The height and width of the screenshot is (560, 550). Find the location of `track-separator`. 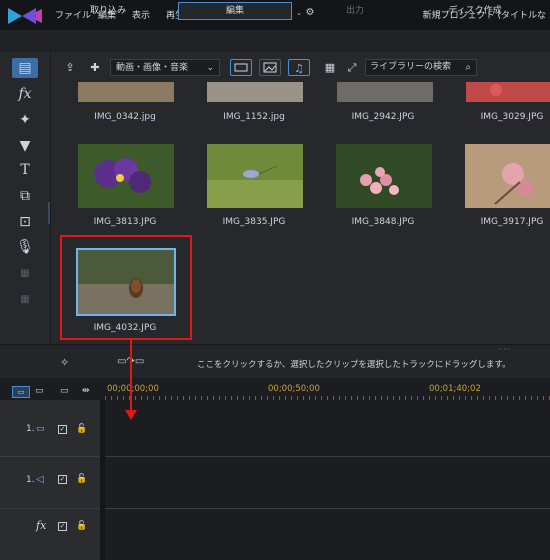

track-separator is located at coordinates (102, 480).